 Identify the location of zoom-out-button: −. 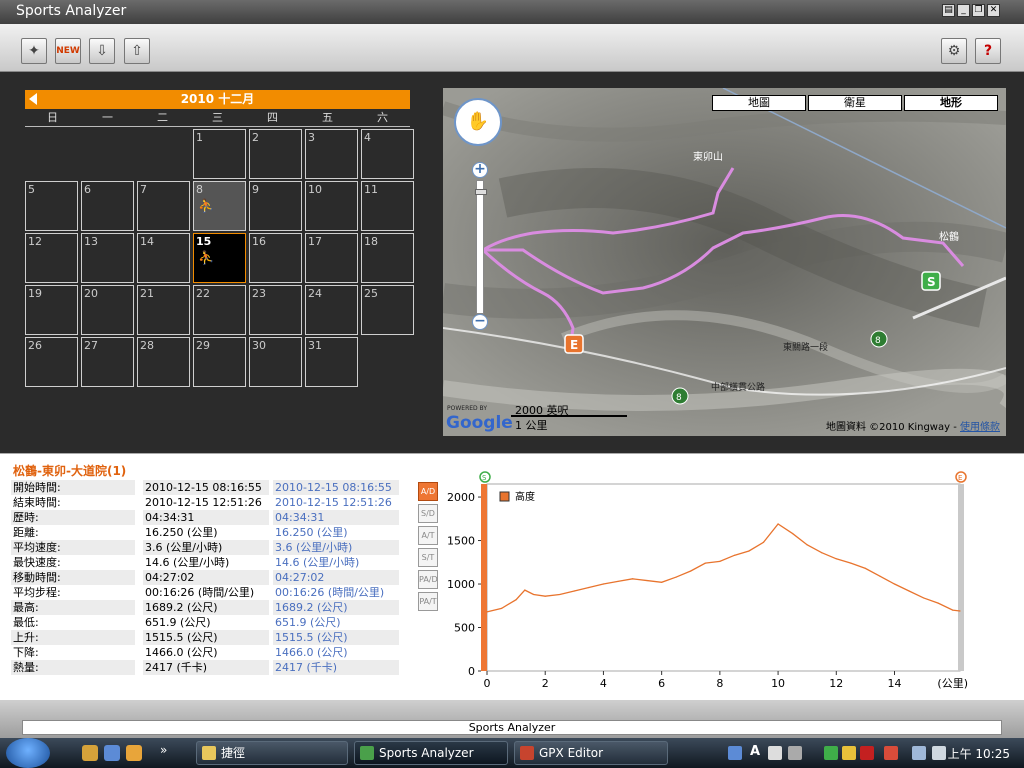
(480, 322).